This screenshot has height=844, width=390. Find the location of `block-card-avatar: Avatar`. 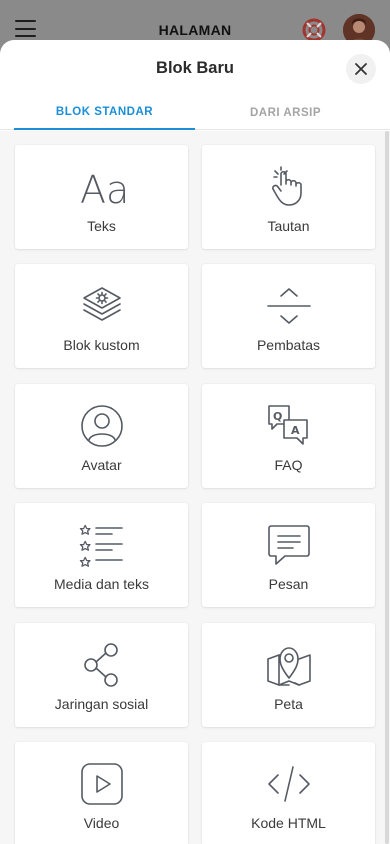

block-card-avatar: Avatar is located at coordinates (101, 436).